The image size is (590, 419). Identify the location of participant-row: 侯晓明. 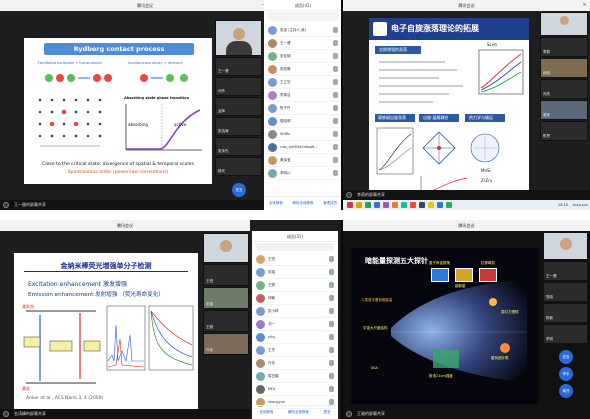
(303, 121).